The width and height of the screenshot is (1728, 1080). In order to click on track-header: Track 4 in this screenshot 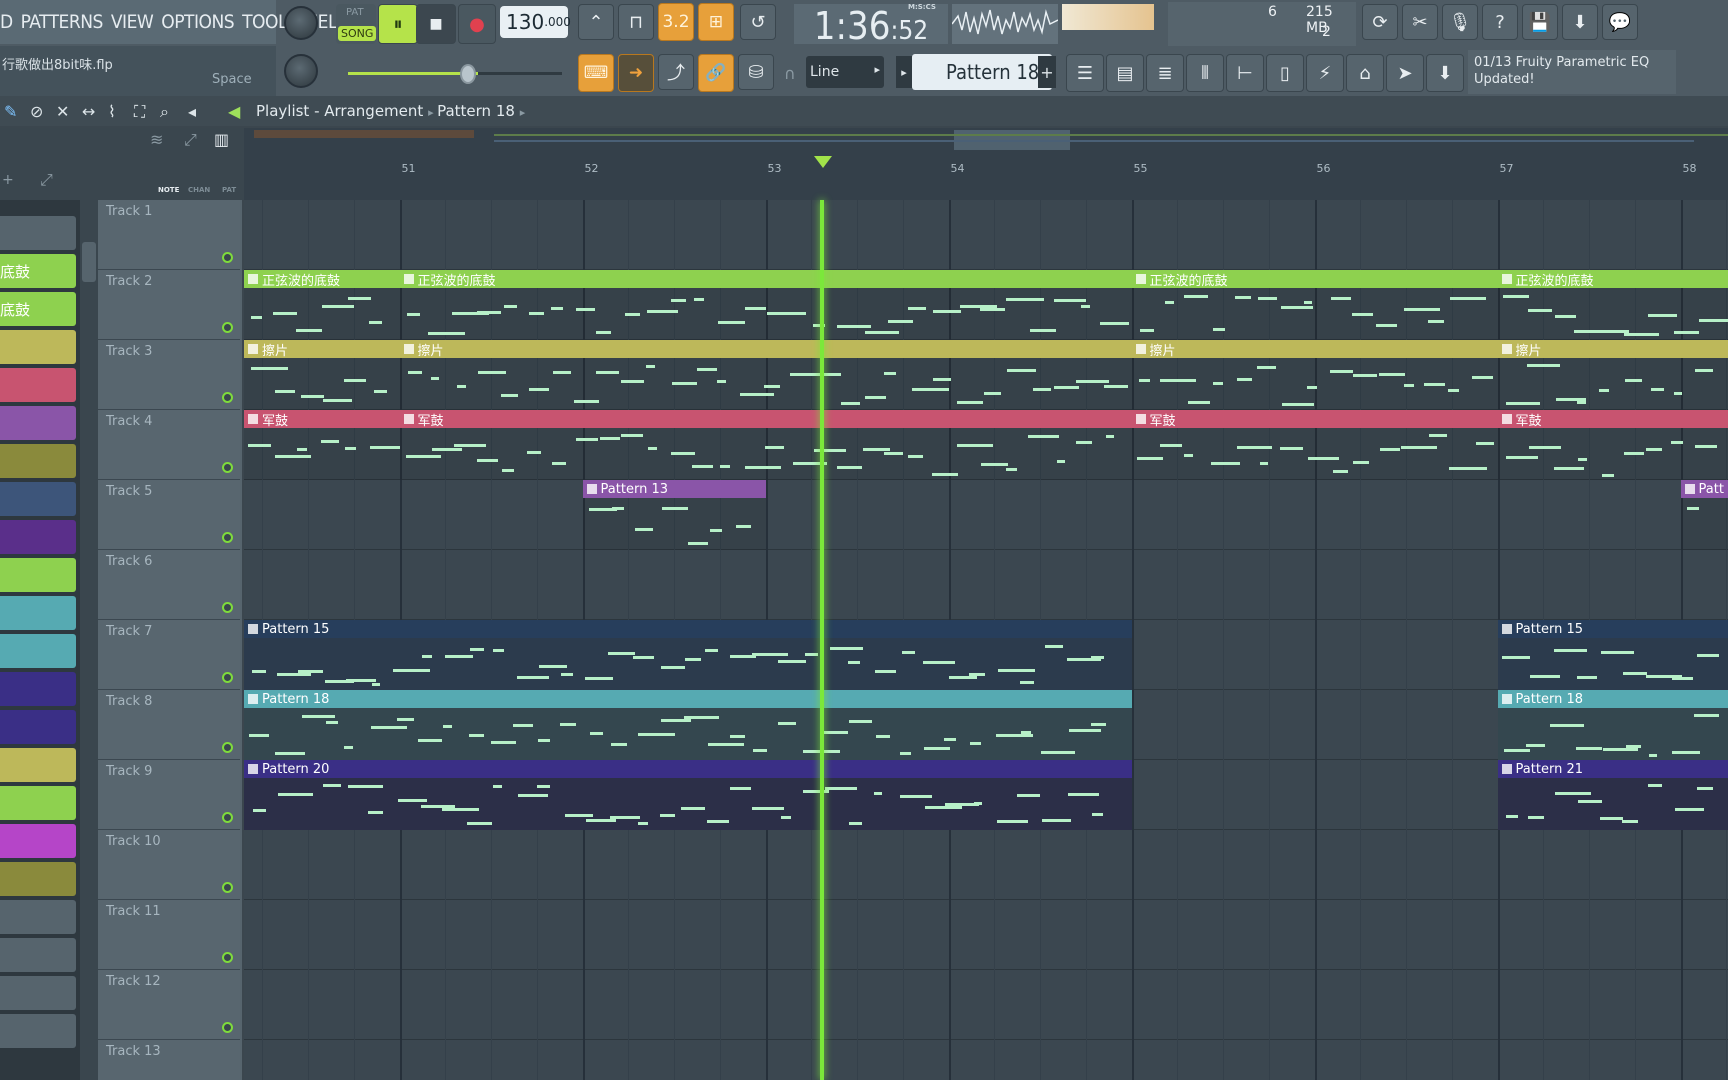, I will do `click(169, 445)`.